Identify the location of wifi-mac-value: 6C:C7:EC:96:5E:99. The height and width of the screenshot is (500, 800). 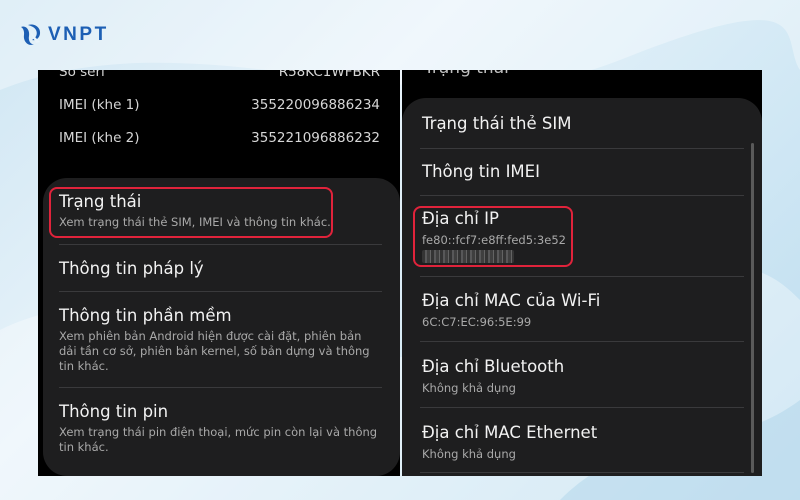
(477, 322).